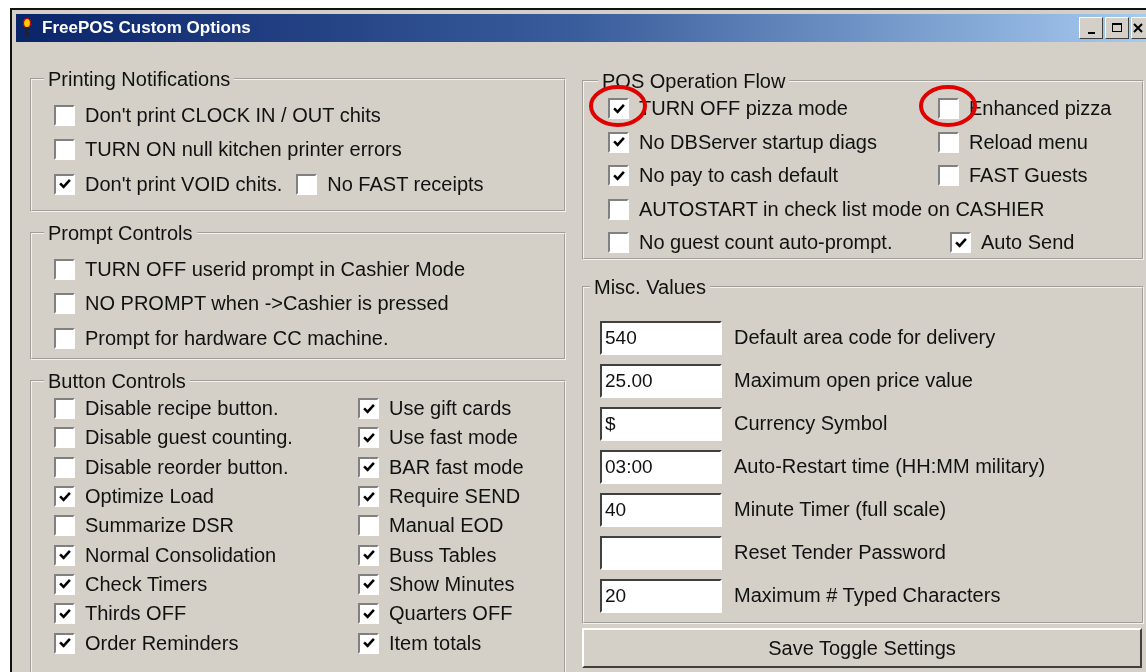 This screenshot has width=1146, height=672. I want to click on minimize-icon, so click(1091, 32).